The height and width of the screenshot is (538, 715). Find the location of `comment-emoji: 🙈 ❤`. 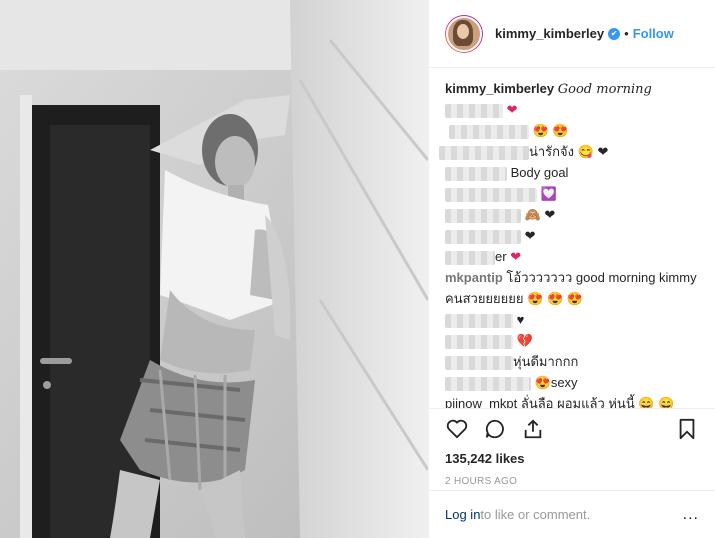

comment-emoji: 🙈 ❤ is located at coordinates (540, 214).